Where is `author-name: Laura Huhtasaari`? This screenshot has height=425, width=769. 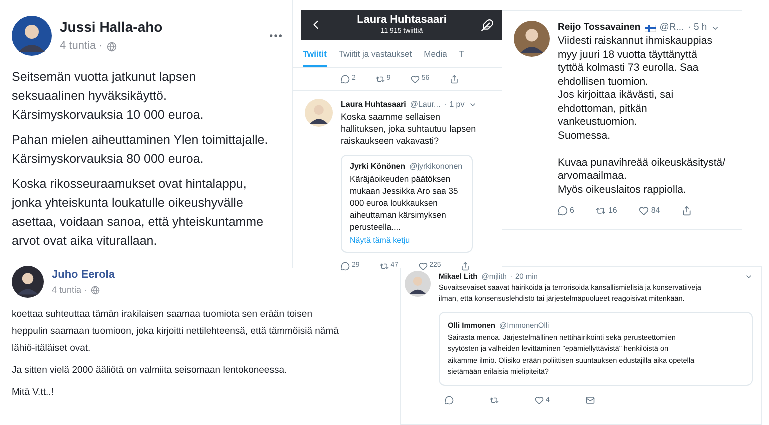 author-name: Laura Huhtasaari is located at coordinates (373, 105).